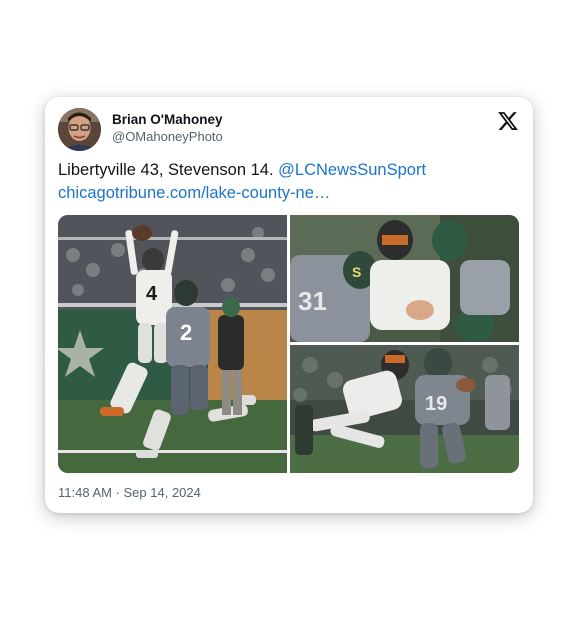  What do you see at coordinates (168, 170) in the screenshot?
I see `tweet-body: Libertyville 43, Stevenson 14.` at bounding box center [168, 170].